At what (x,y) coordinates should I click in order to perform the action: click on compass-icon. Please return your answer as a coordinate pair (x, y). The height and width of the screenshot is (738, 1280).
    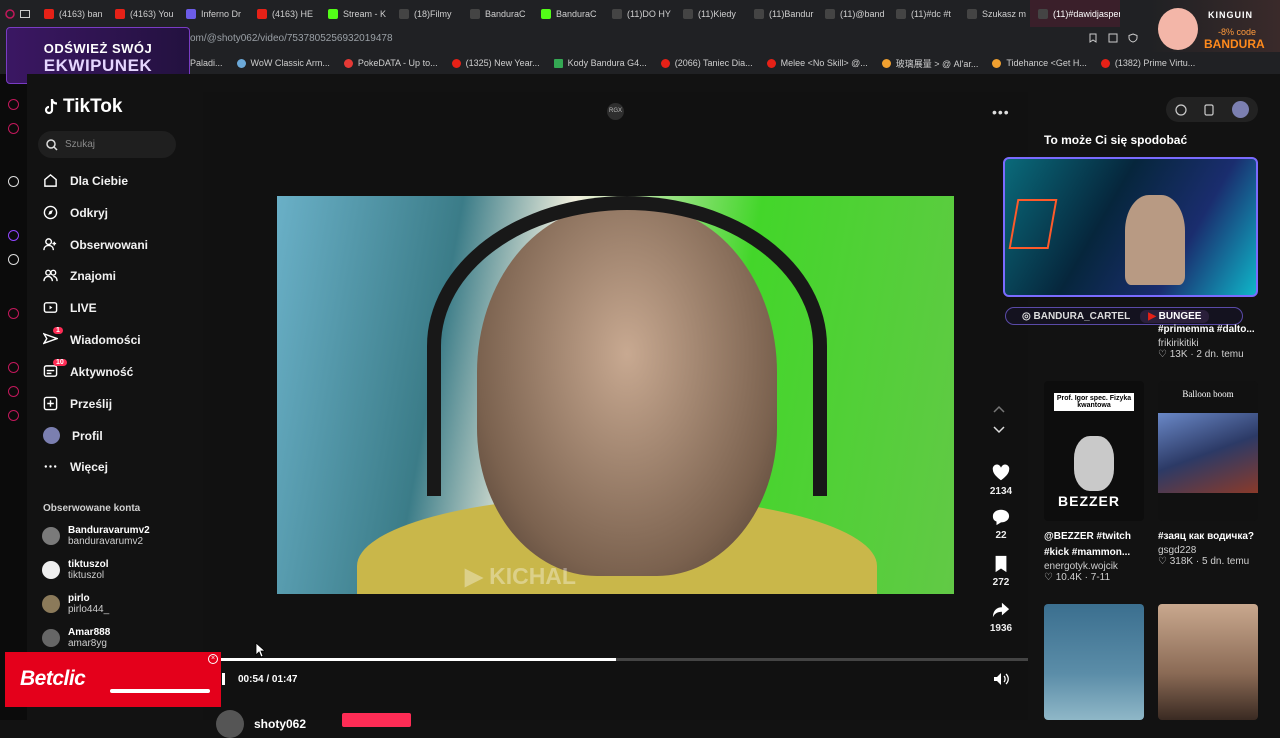
    Looking at the image, I should click on (1181, 109).